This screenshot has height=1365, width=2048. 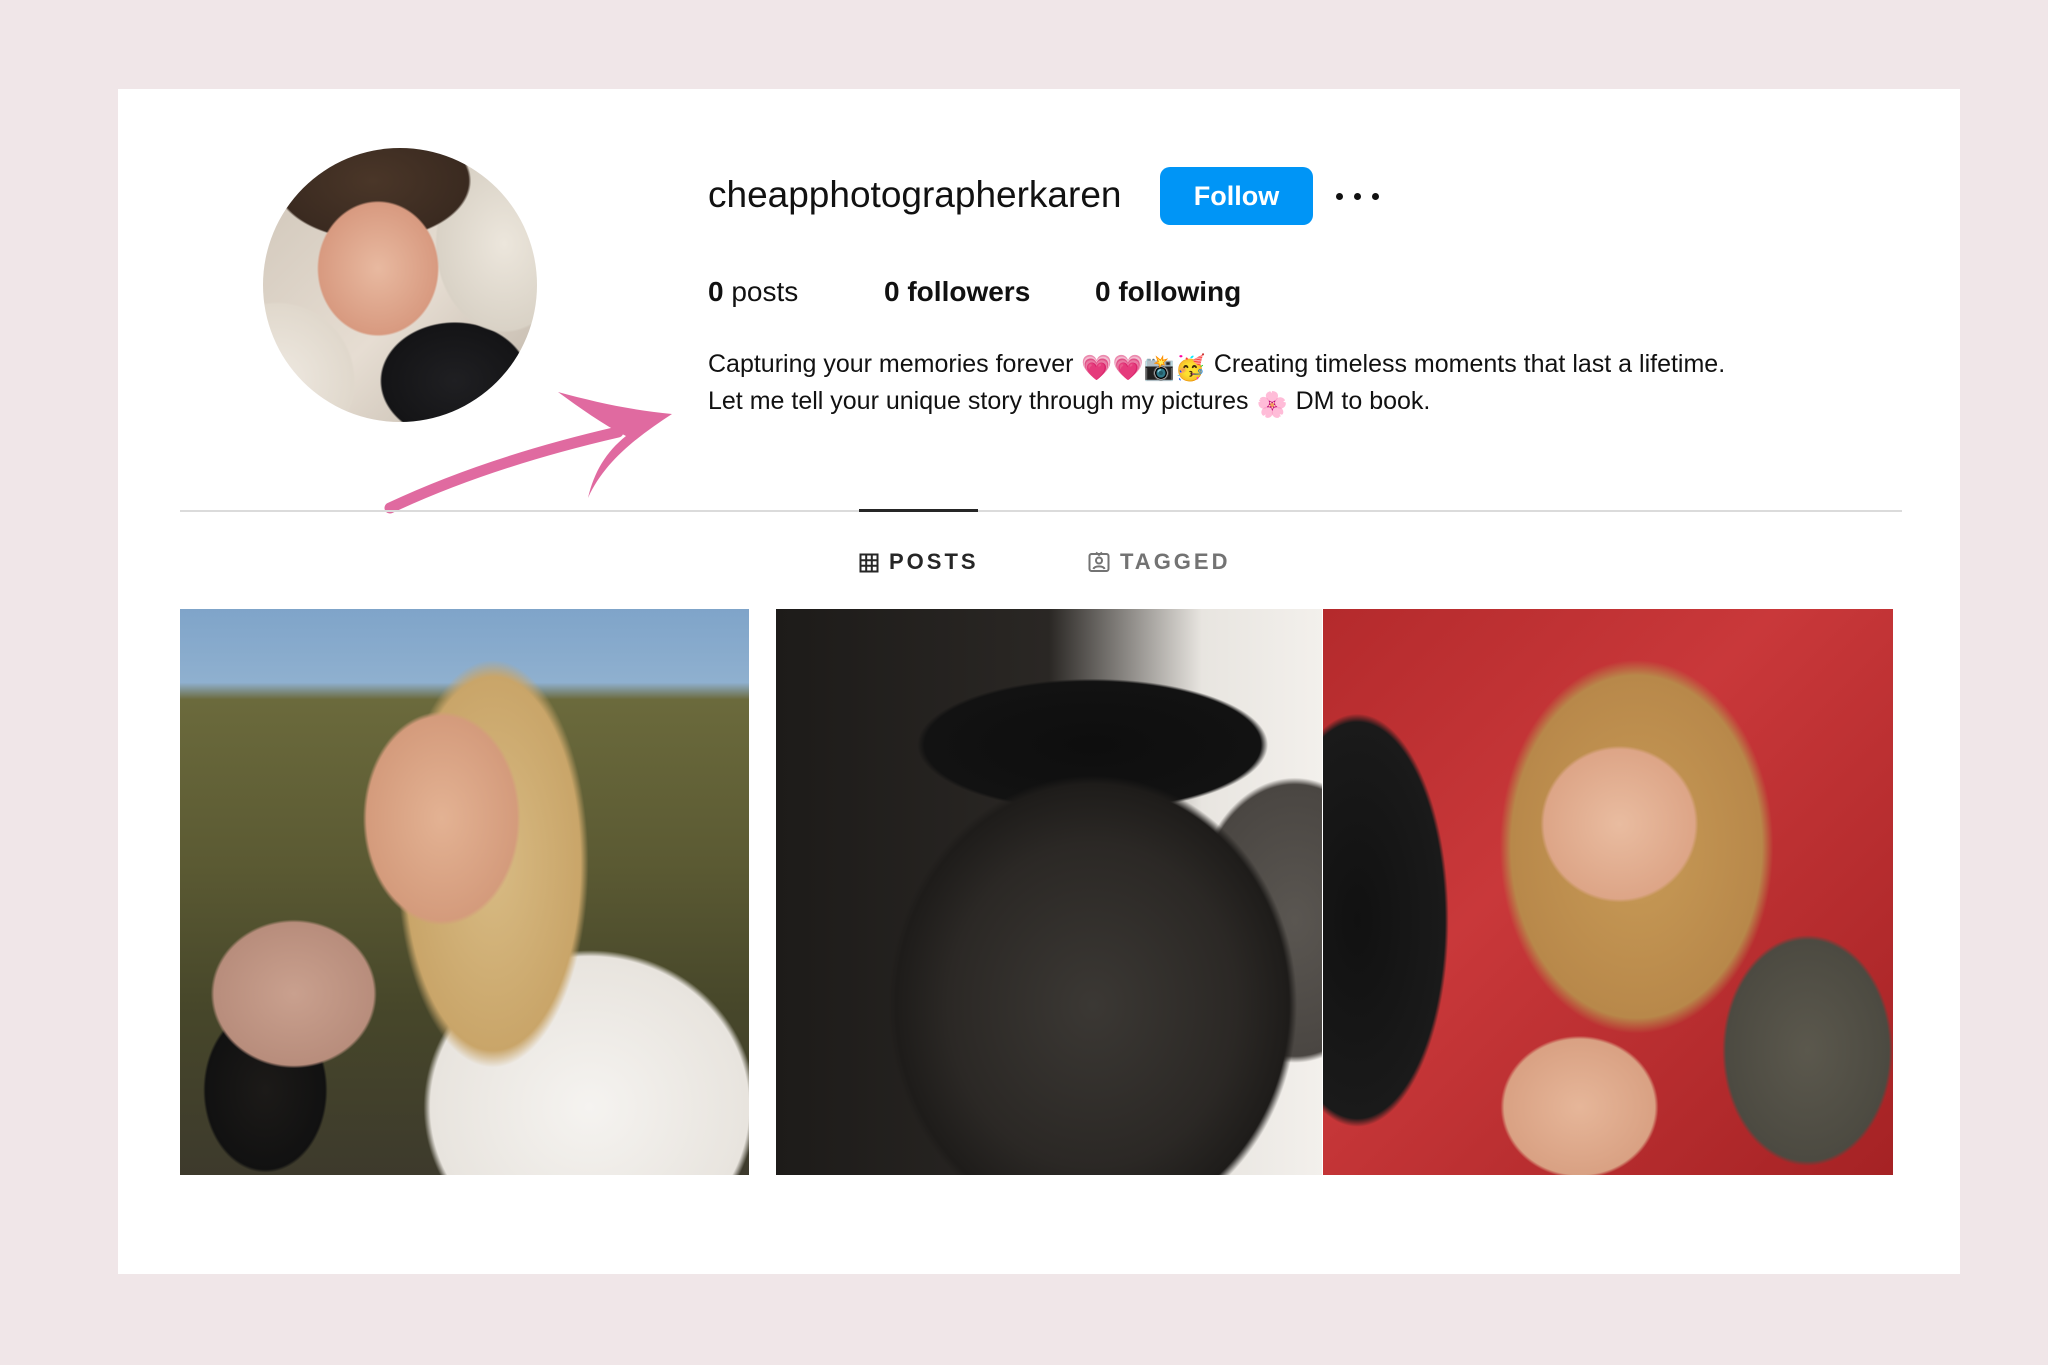 What do you see at coordinates (1272, 405) in the screenshot?
I see `bio-emoji-blossom: 🌸` at bounding box center [1272, 405].